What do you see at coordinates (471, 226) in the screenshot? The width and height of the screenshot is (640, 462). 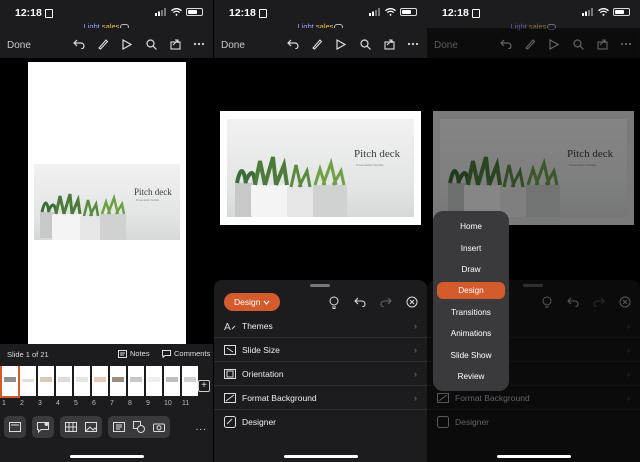 I see `menu-item-home: Home` at bounding box center [471, 226].